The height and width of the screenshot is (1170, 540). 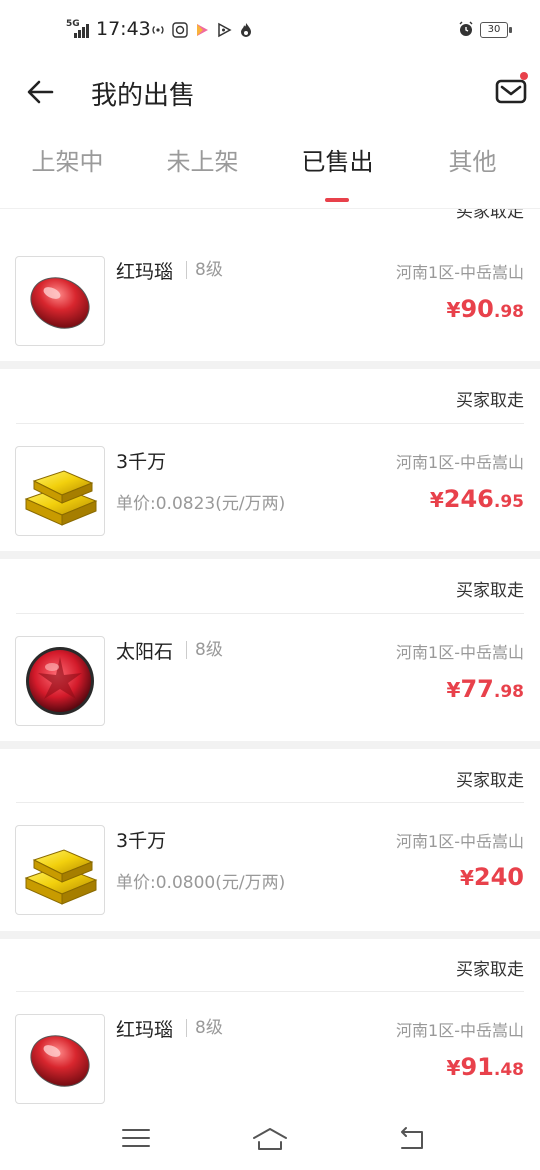 I want to click on active-tab-indicator, so click(x=337, y=200).